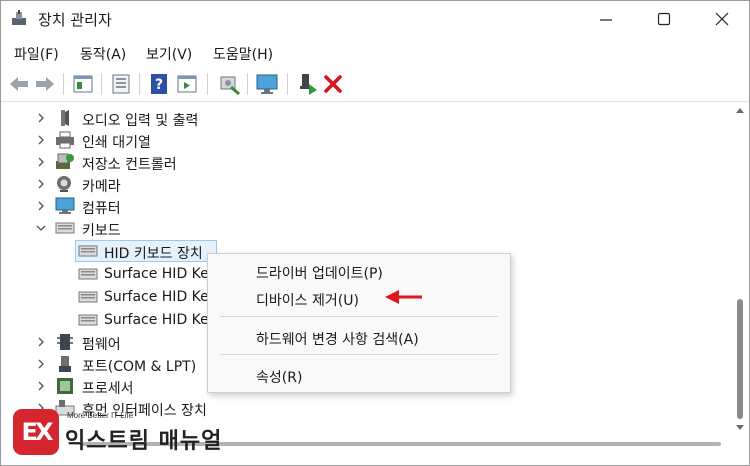 Image resolution: width=750 pixels, height=466 pixels. I want to click on monitor-icon, so click(267, 84).